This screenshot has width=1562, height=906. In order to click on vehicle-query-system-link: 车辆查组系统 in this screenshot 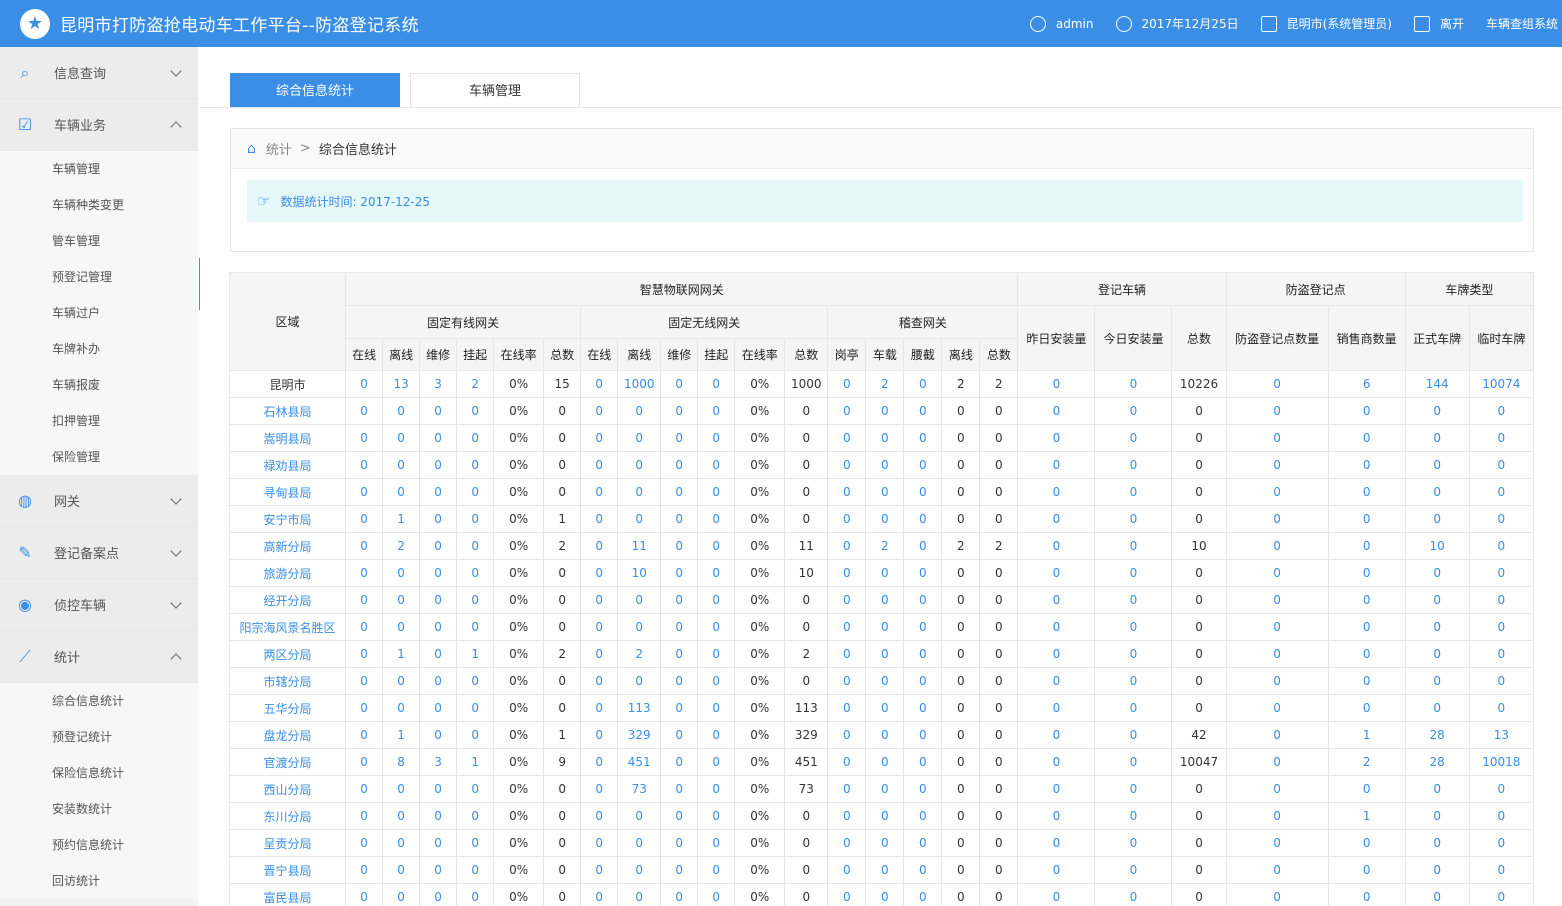, I will do `click(1522, 23)`.